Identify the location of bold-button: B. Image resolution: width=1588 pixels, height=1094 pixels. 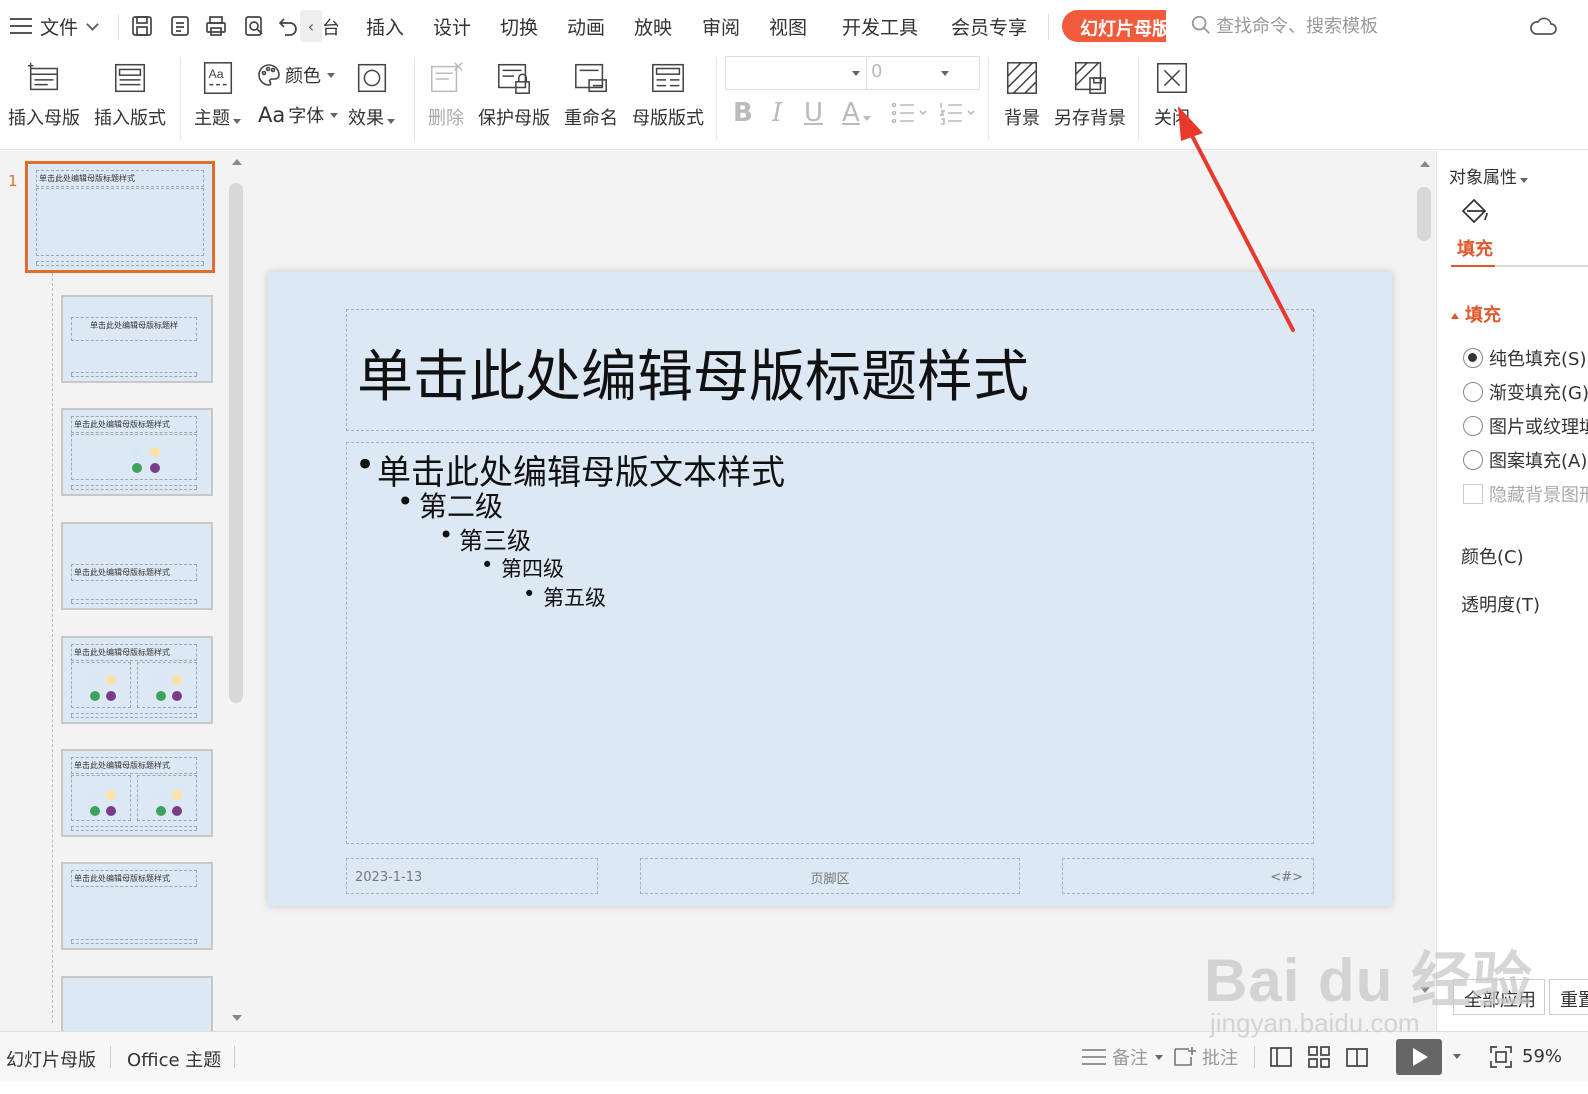
(743, 113).